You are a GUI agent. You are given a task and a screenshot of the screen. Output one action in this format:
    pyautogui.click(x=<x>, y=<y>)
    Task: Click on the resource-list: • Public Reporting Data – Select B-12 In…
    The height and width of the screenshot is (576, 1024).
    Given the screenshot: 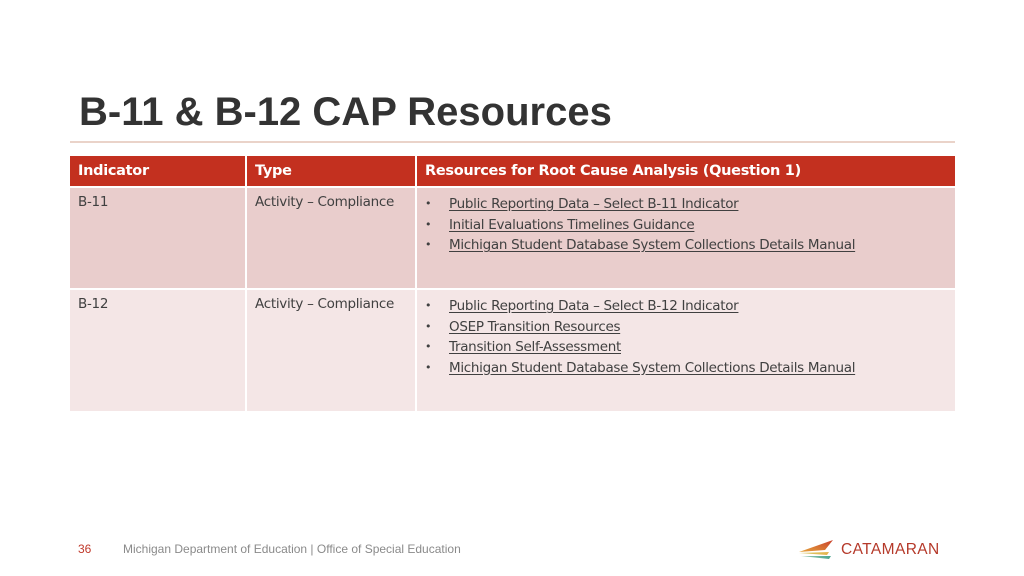 What is the action you would take?
    pyautogui.click(x=690, y=337)
    